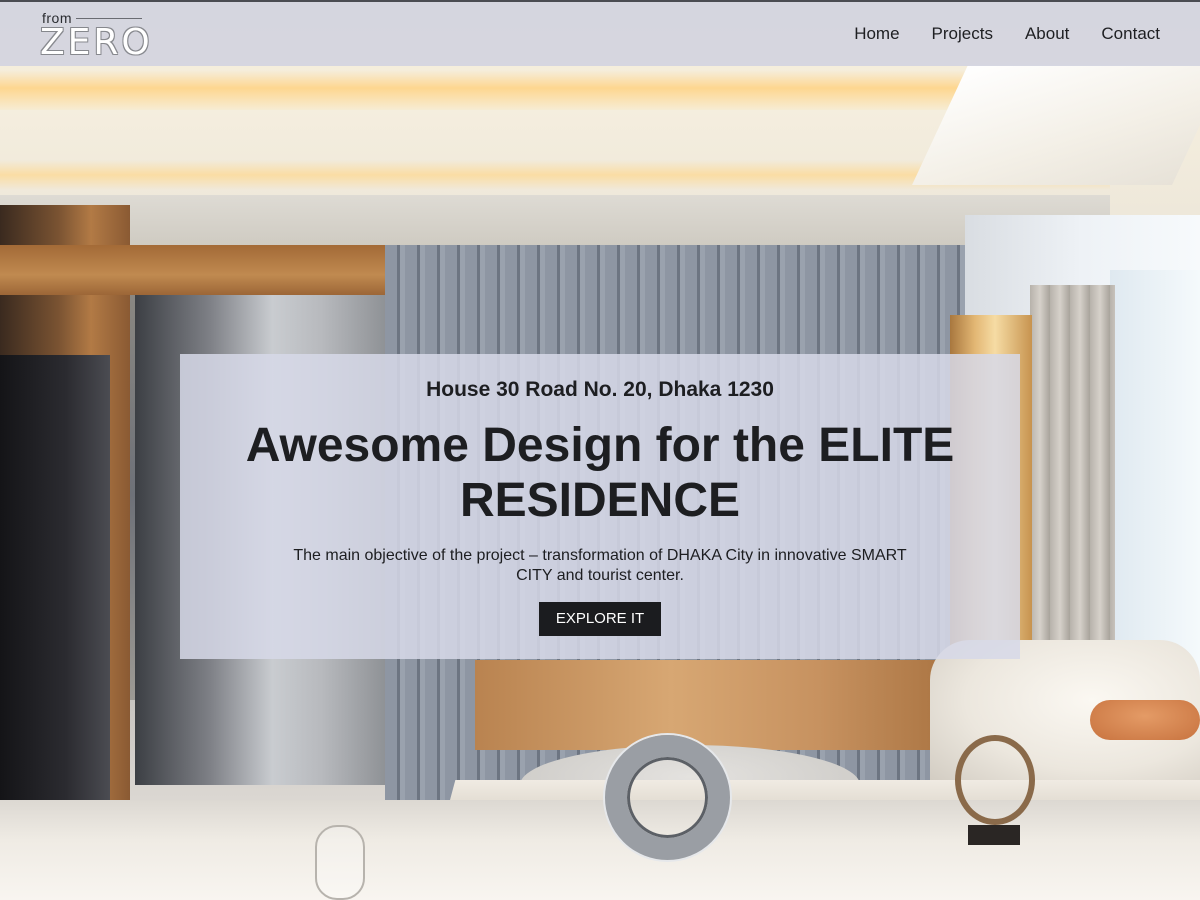  Describe the element at coordinates (667, 797) in the screenshot. I see `silver-sculpture` at that location.